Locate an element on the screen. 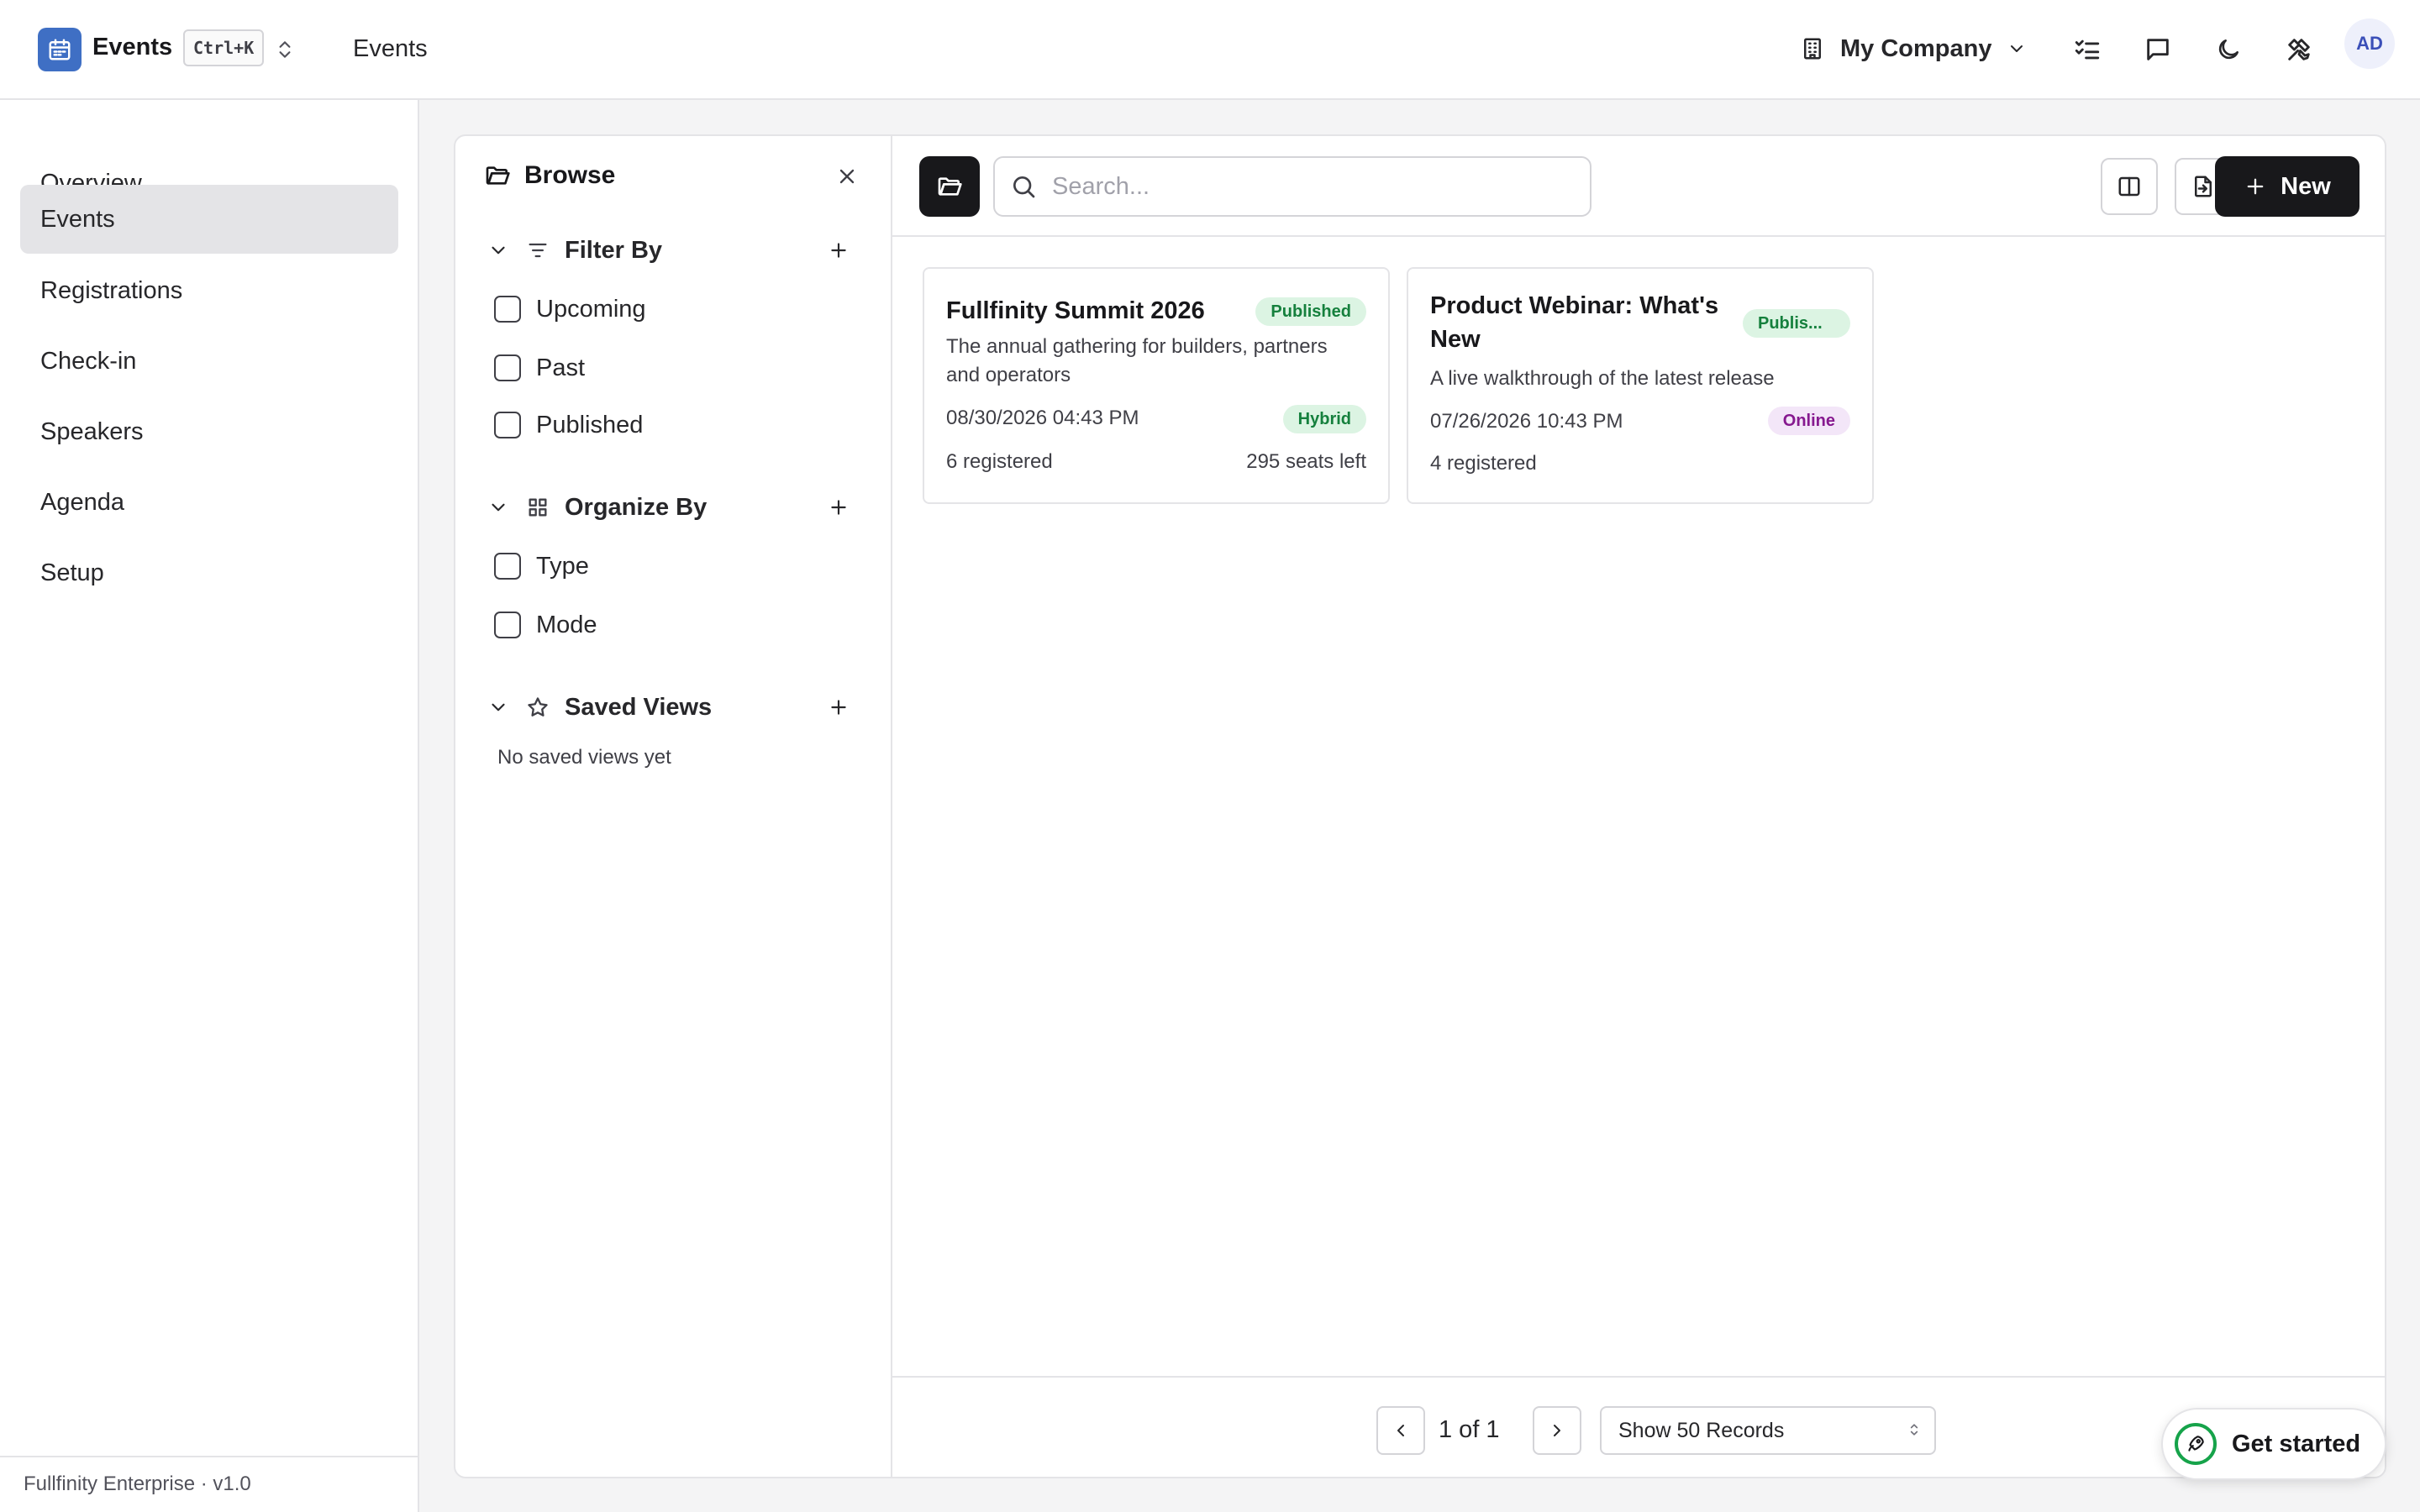 The width and height of the screenshot is (2420, 1512). status-badge: Published is located at coordinates (1311, 311).